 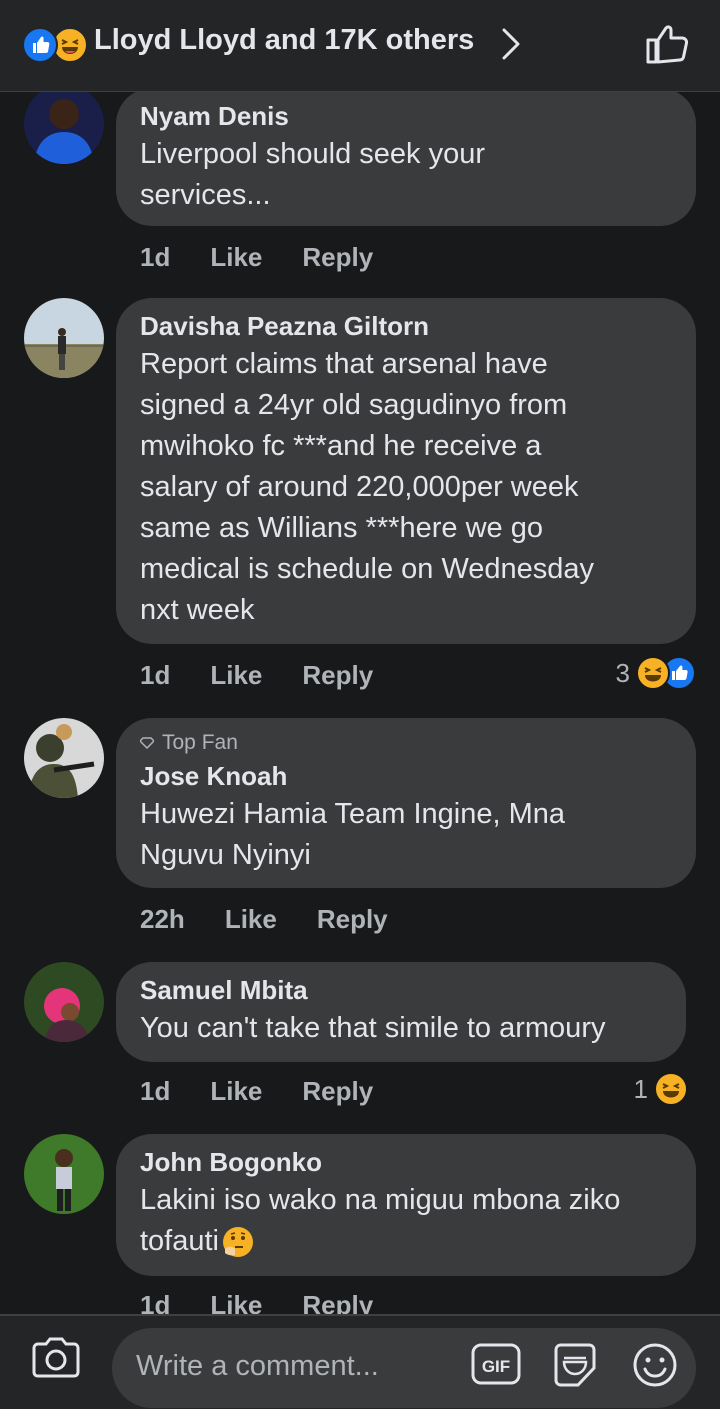 I want to click on reaction-count: 1, so click(x=640, y=1088).